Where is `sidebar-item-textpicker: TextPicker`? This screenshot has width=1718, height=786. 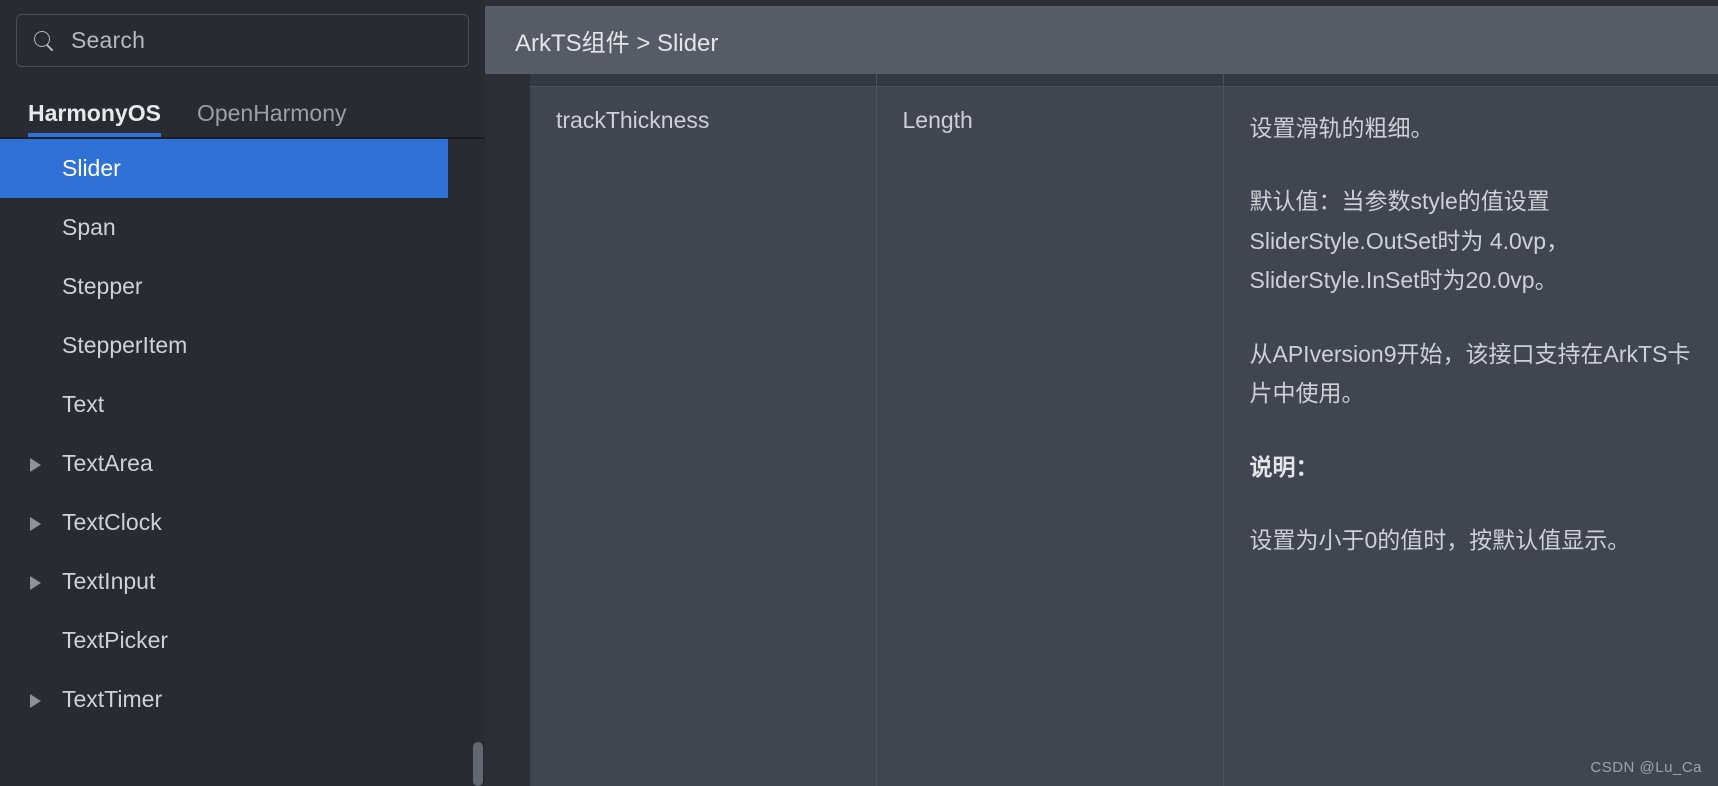
sidebar-item-textpicker: TextPicker is located at coordinates (242, 640).